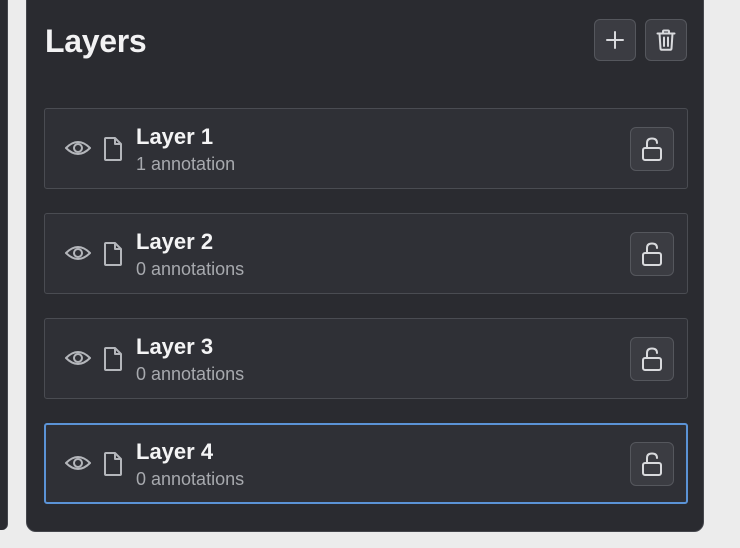 This screenshot has height=548, width=740. I want to click on layer-row-1: Layer 1 1 annotation, so click(366, 148).